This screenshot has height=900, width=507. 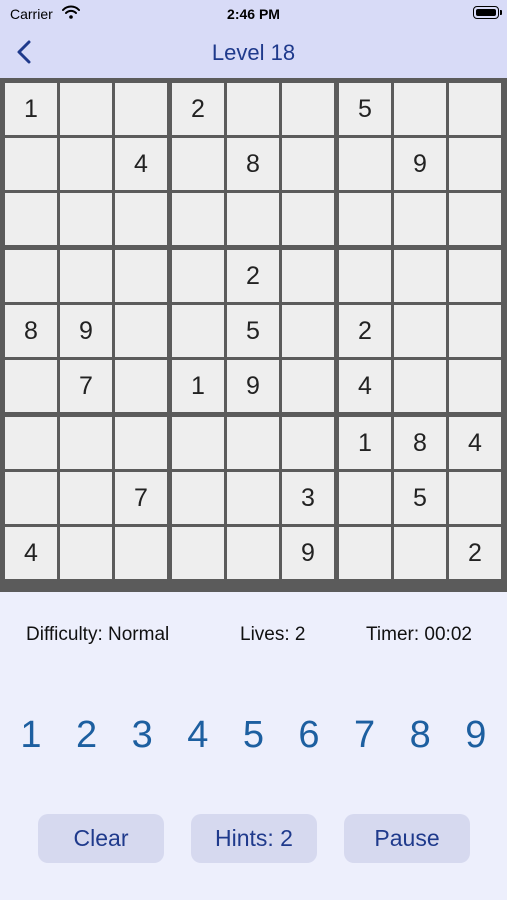 I want to click on clear-button: Clear, so click(x=101, y=838).